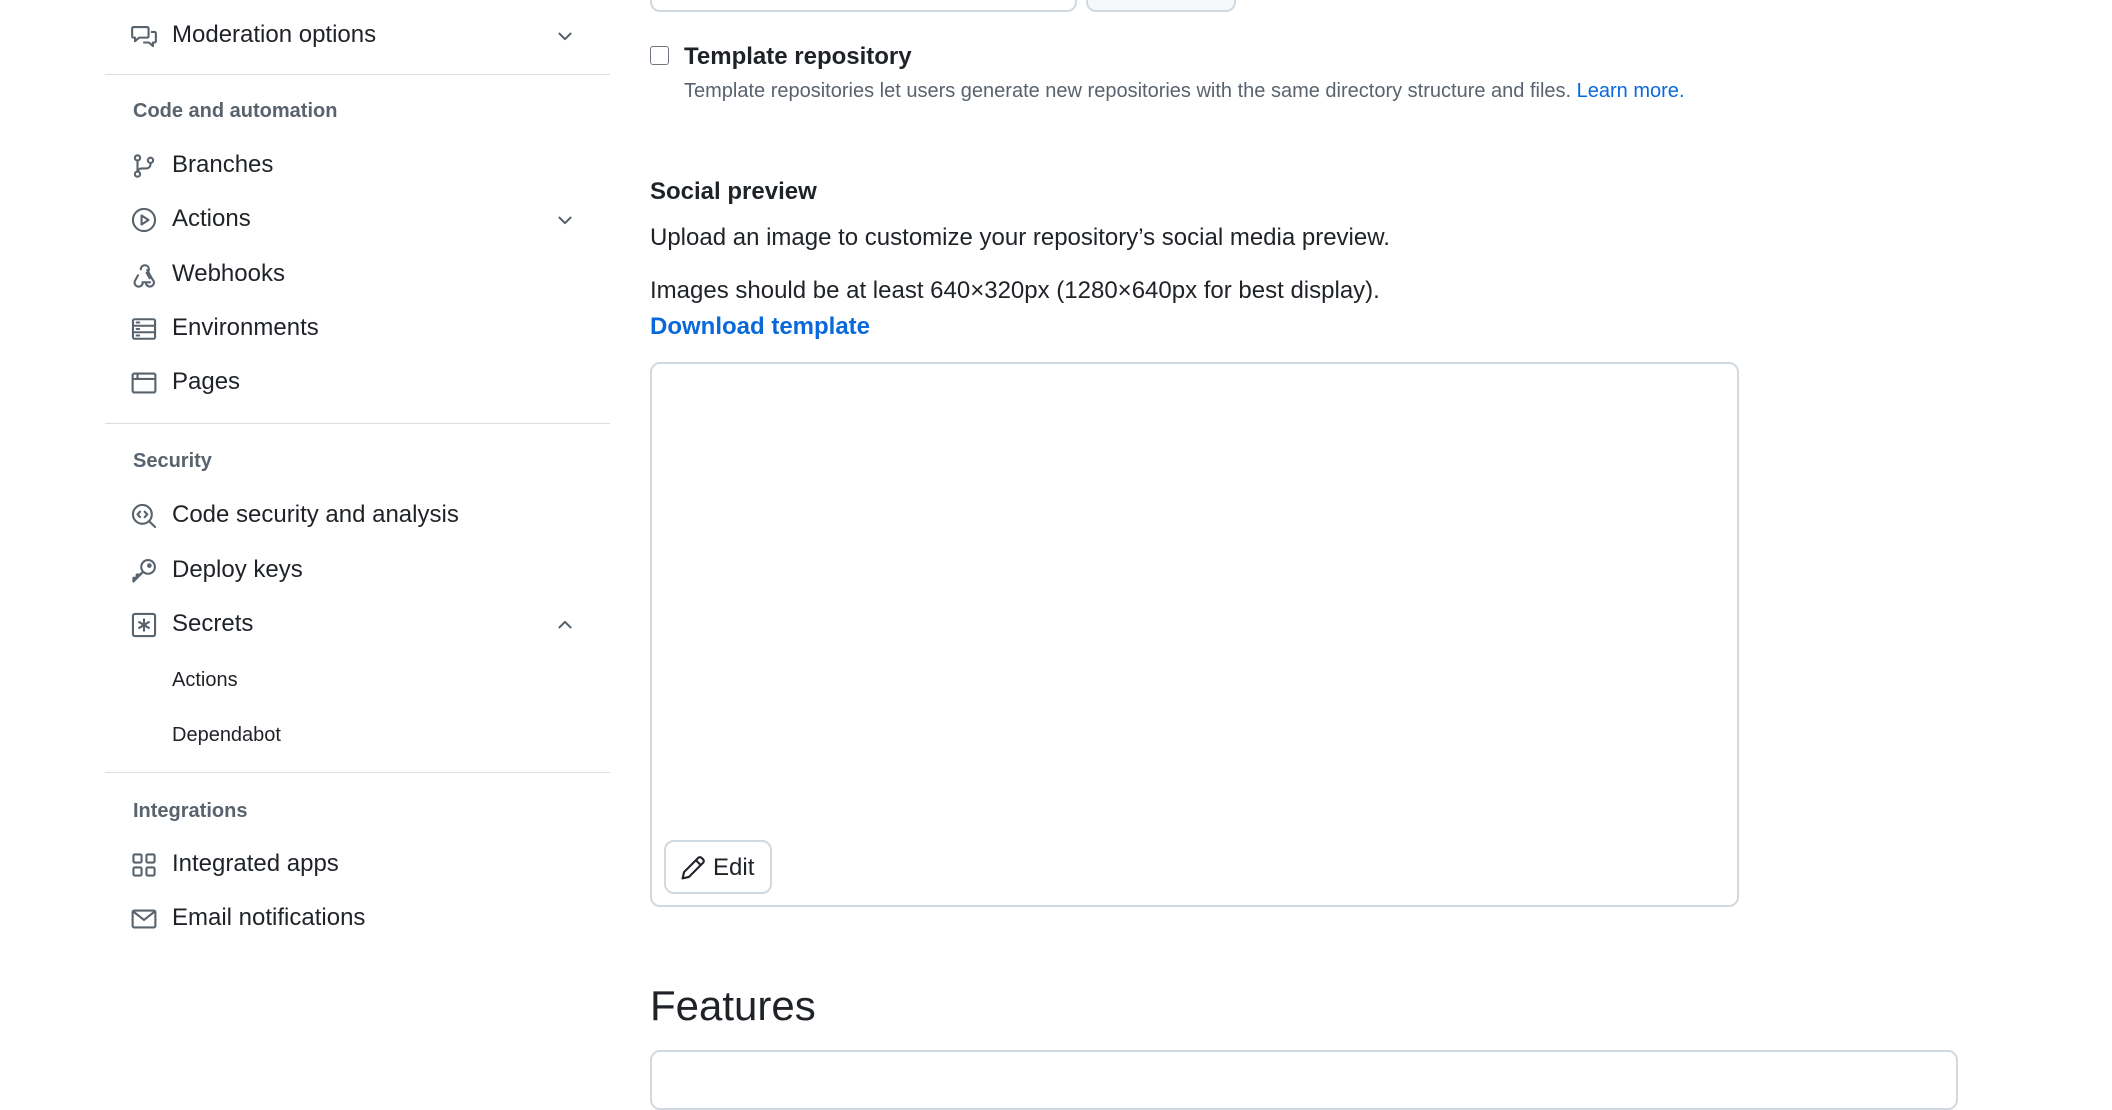  What do you see at coordinates (1681, 91) in the screenshot?
I see `period-text: .` at bounding box center [1681, 91].